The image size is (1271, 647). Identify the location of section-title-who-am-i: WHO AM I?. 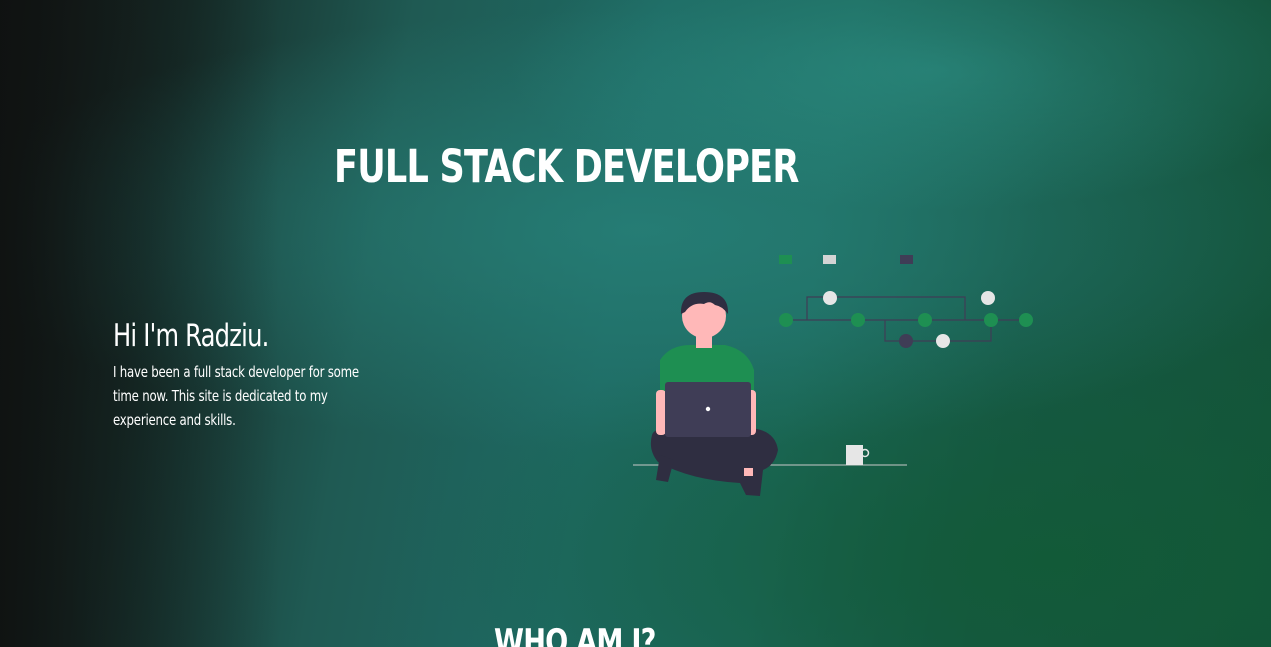
(575, 634).